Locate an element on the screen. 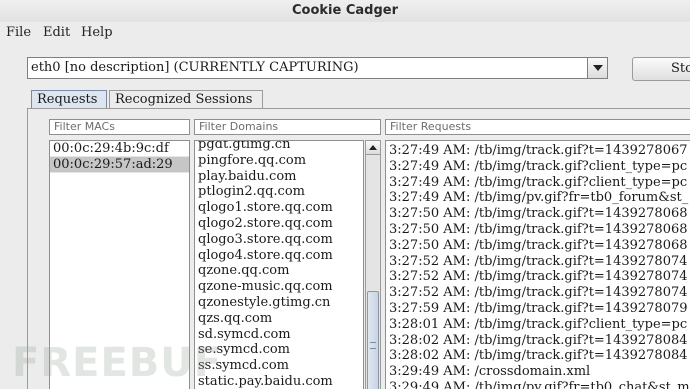 This screenshot has width=690, height=389. domain-list-item: qzonestyle.gtimg.cn is located at coordinates (279, 303).